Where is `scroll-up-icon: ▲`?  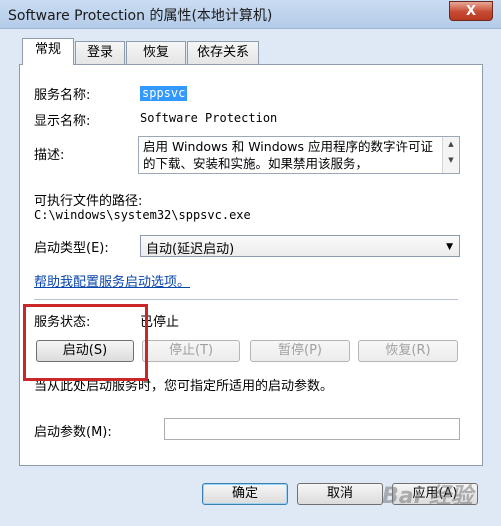
scroll-up-icon: ▲ is located at coordinates (451, 144).